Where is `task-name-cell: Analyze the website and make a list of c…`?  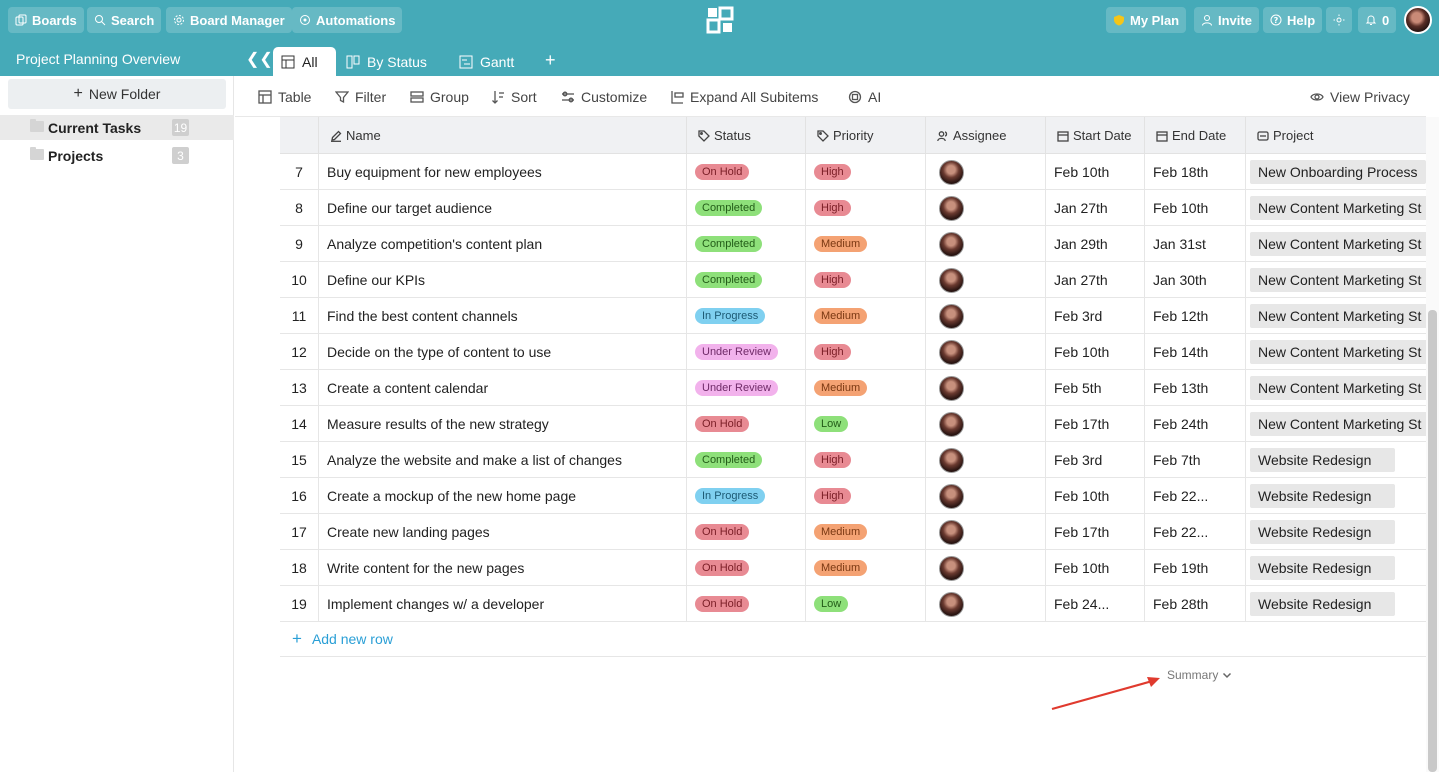
task-name-cell: Analyze the website and make a list of c… is located at coordinates (502, 460).